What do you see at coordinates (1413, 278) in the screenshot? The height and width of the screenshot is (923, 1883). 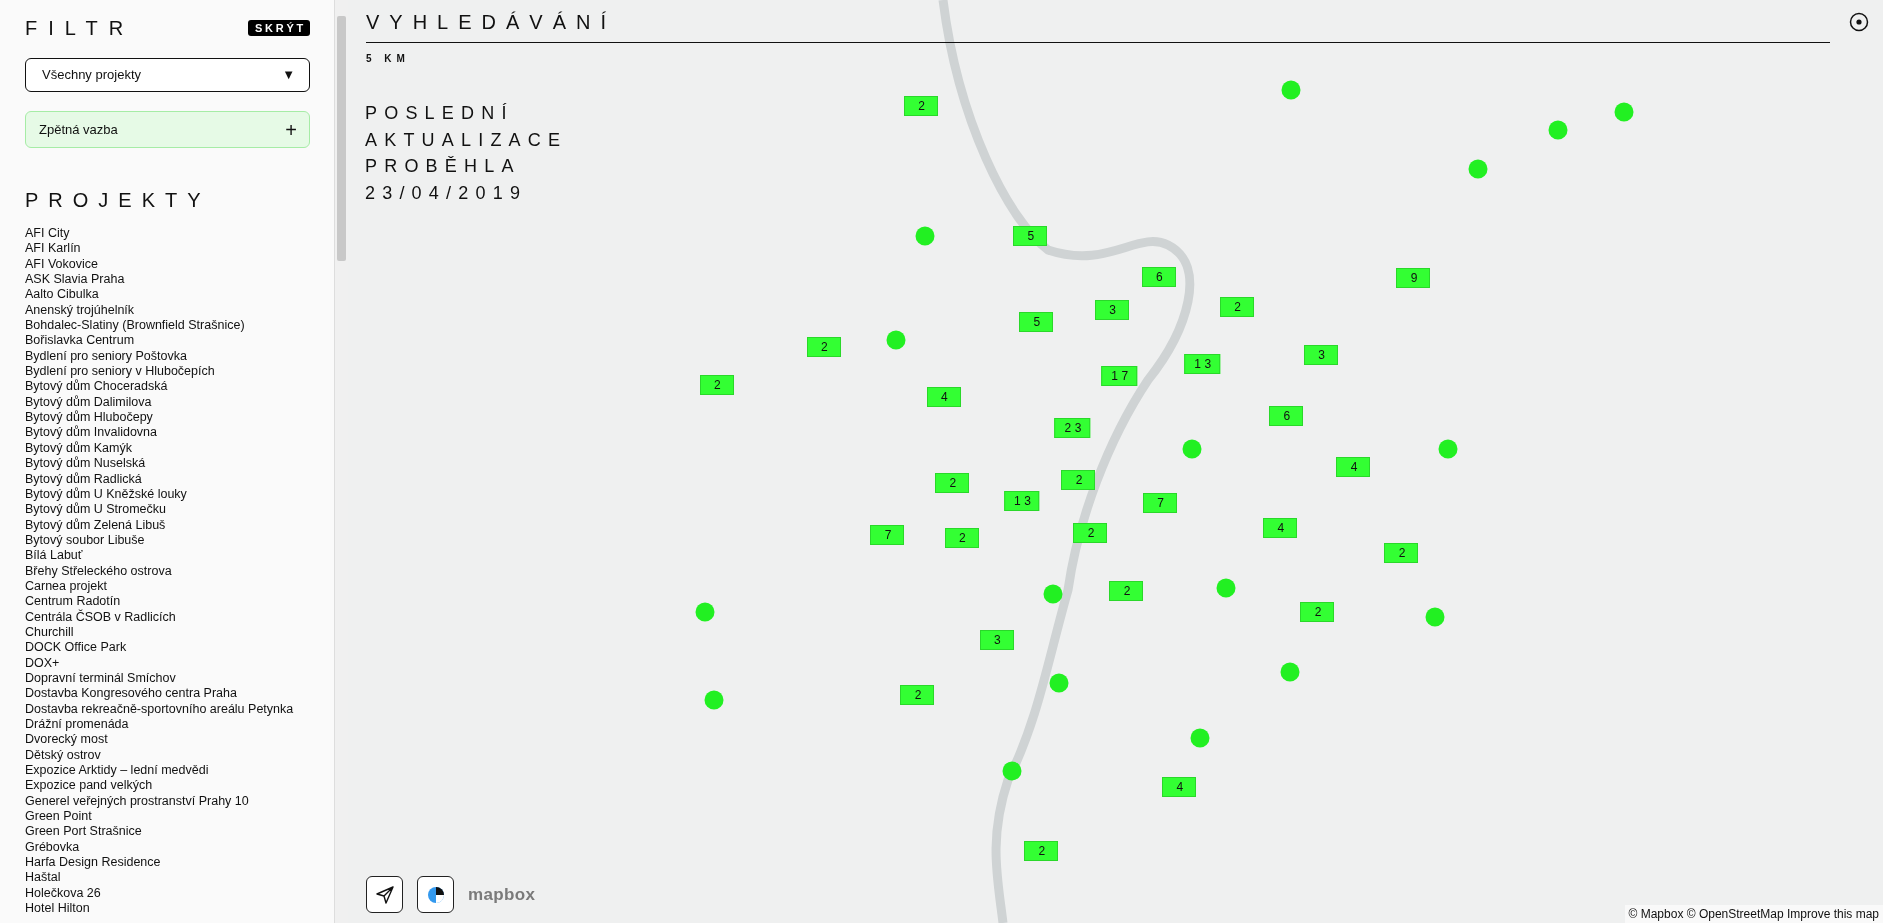 I see `cluster-marker: 9` at bounding box center [1413, 278].